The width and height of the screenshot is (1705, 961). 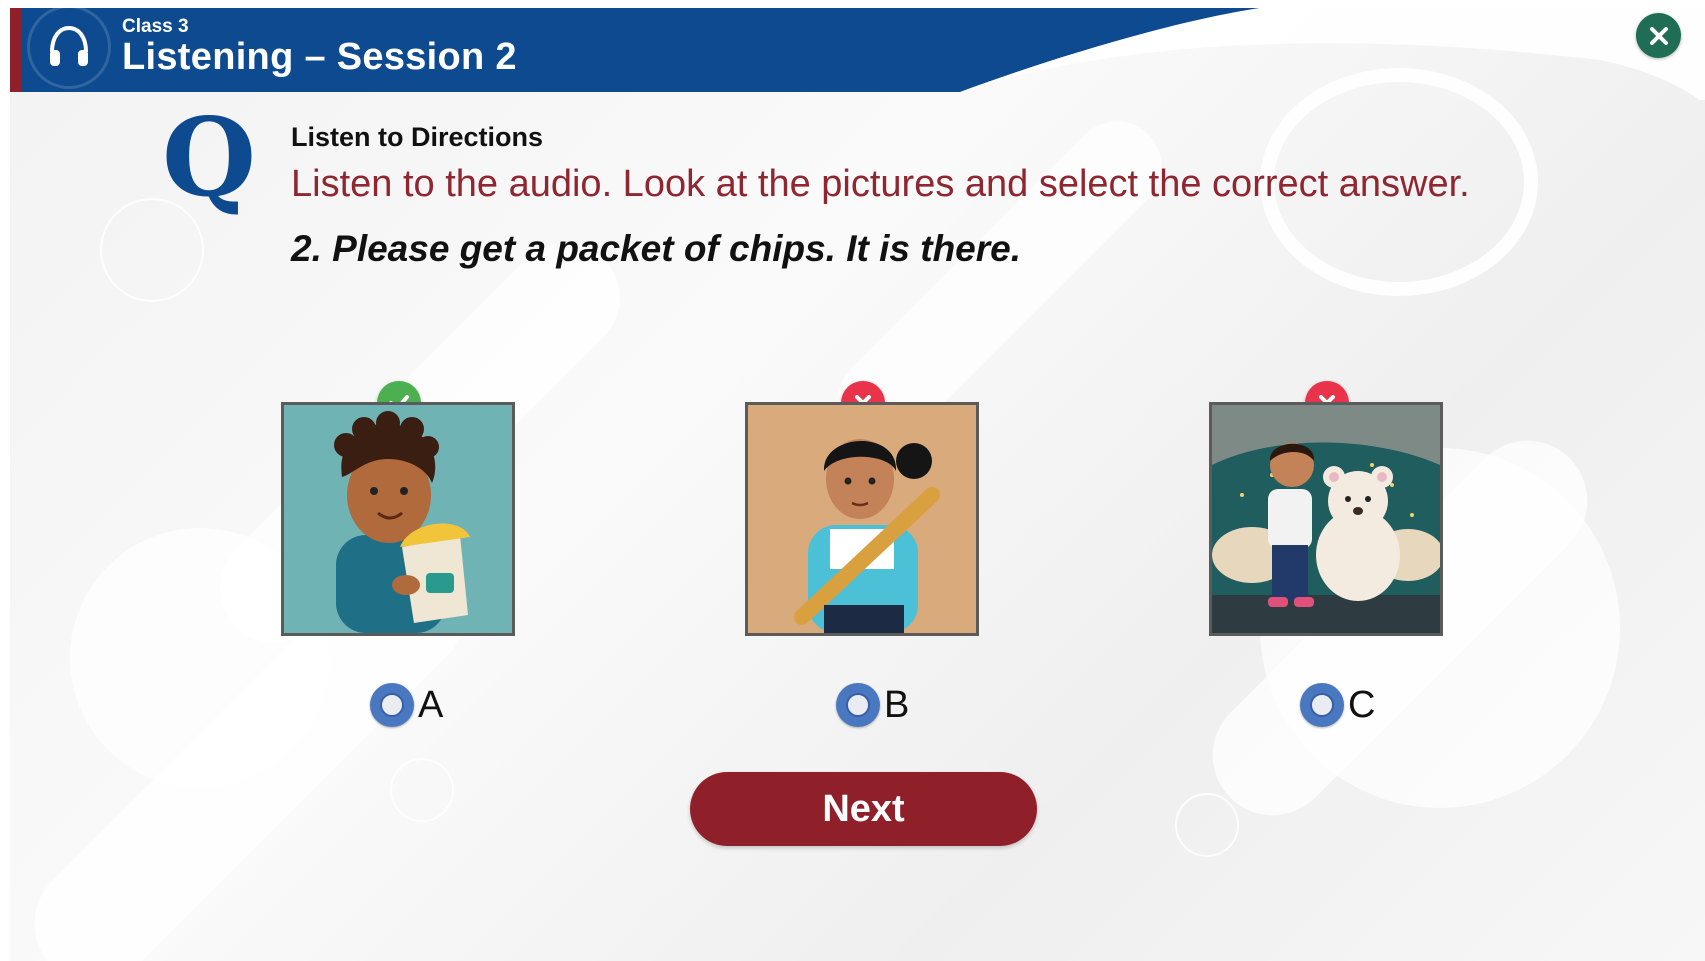 I want to click on class-label: Class 3, so click(x=155, y=26).